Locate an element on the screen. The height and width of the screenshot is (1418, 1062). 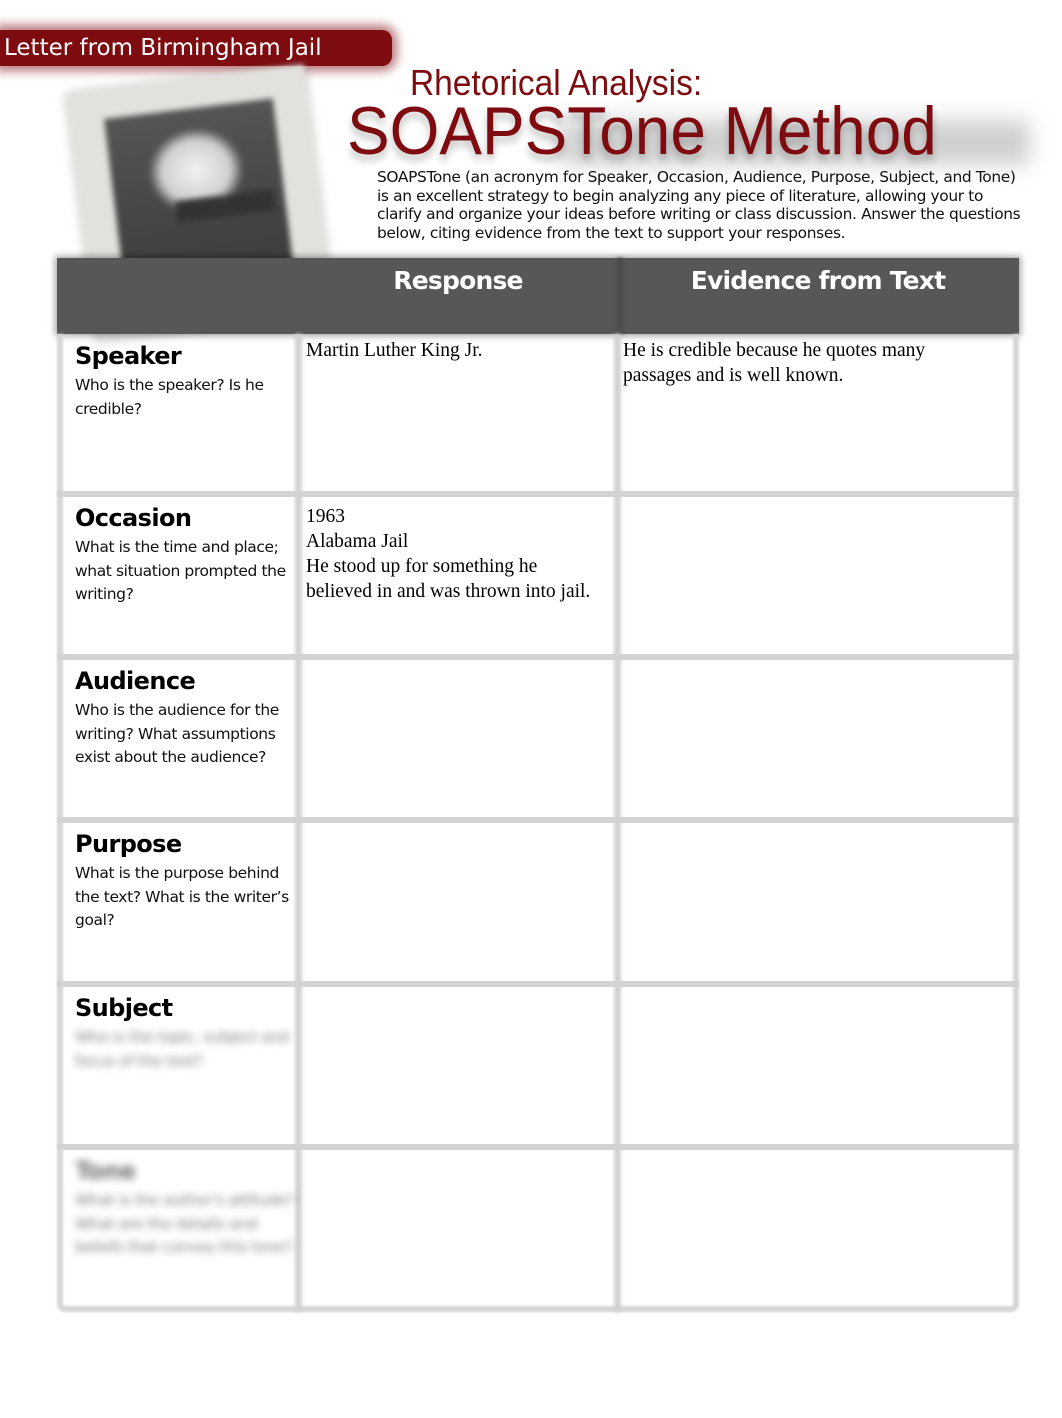
document-banner: Letter from Birmingham Jail is located at coordinates (196, 48).